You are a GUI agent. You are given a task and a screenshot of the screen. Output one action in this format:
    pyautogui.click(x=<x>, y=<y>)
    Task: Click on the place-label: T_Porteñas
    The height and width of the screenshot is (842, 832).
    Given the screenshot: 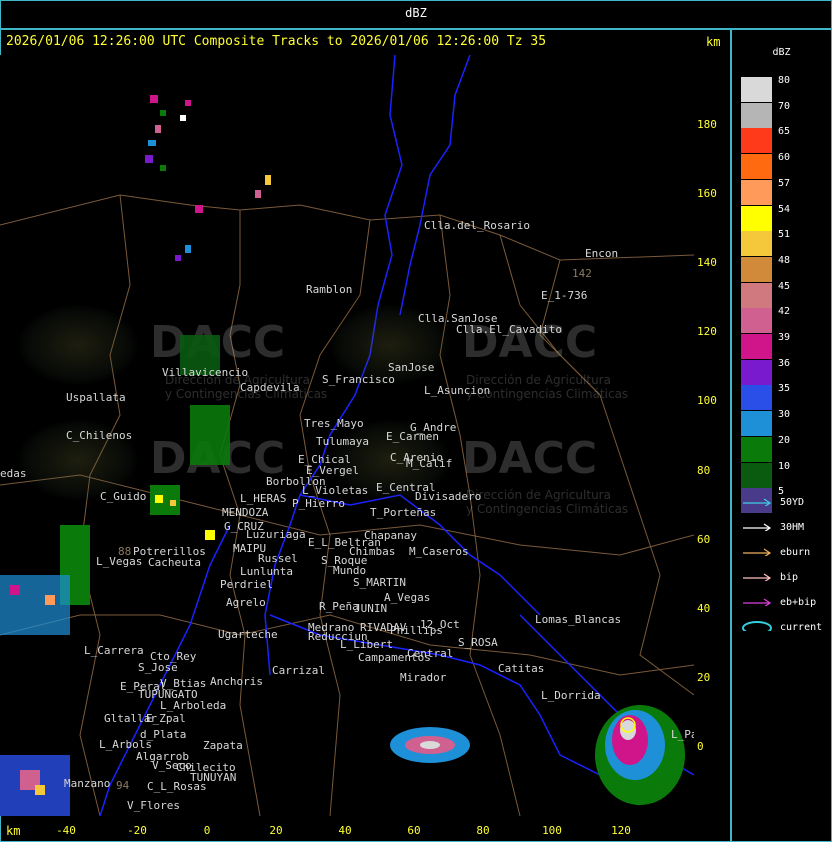 What is the action you would take?
    pyautogui.click(x=403, y=512)
    